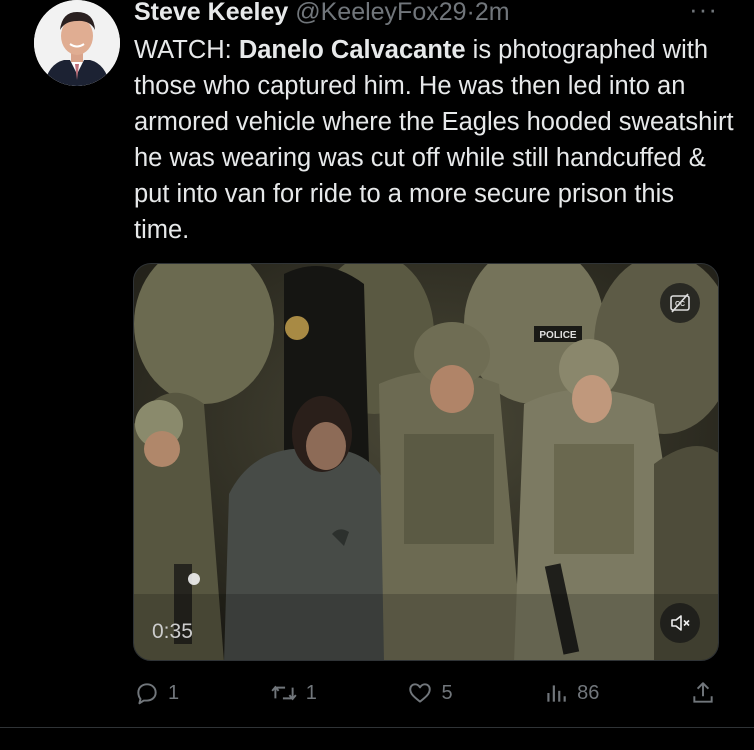 Image resolution: width=754 pixels, height=750 pixels. I want to click on tweet-text-bold: Danelo Calvacante, so click(352, 50).